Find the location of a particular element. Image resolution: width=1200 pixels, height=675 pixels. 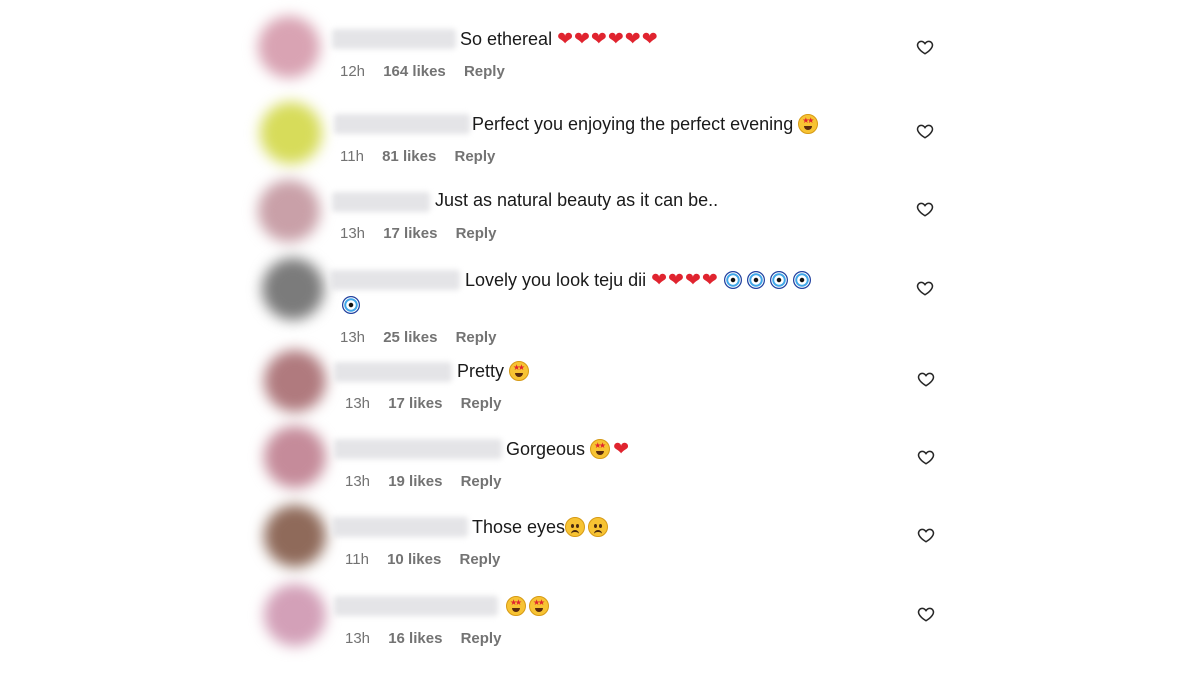

like-count: 164 likes is located at coordinates (414, 71).